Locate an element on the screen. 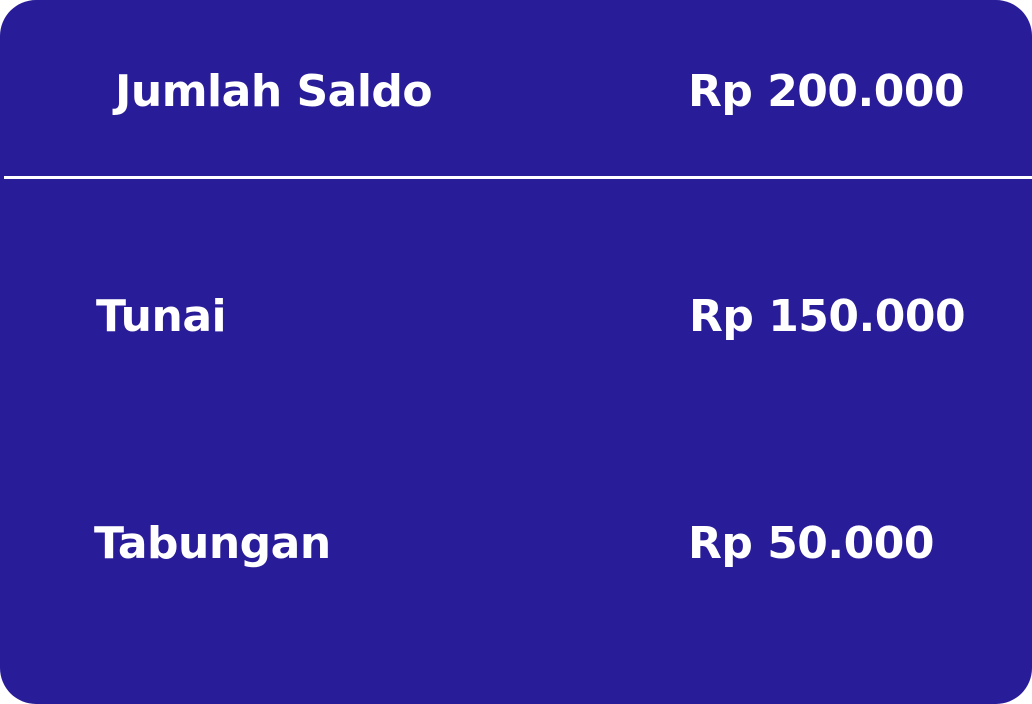 This screenshot has width=1032, height=704. divider is located at coordinates (518, 177).